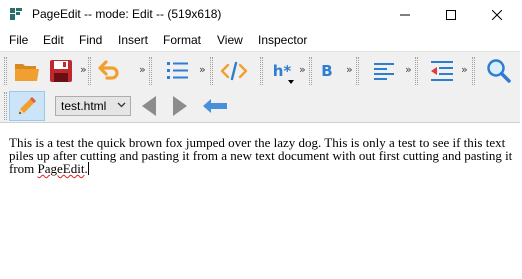  What do you see at coordinates (282, 40) in the screenshot?
I see `menu-inspector: Inspector` at bounding box center [282, 40].